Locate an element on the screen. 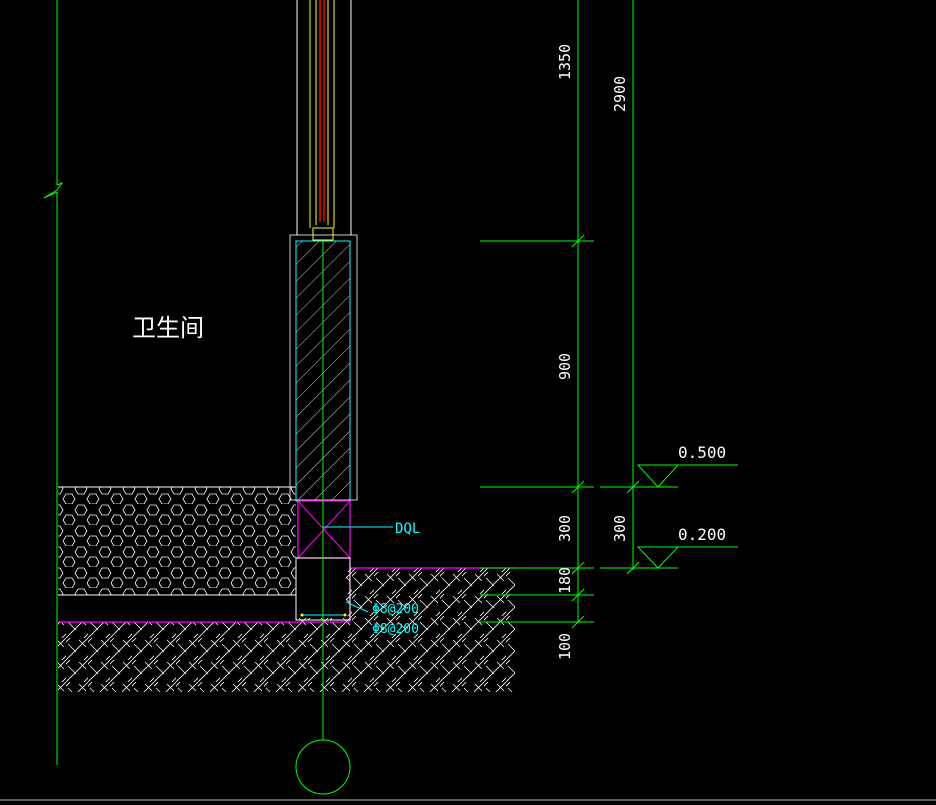 Image resolution: width=936 pixels, height=805 pixels. elevation-0200: 0.200 is located at coordinates (702, 534).